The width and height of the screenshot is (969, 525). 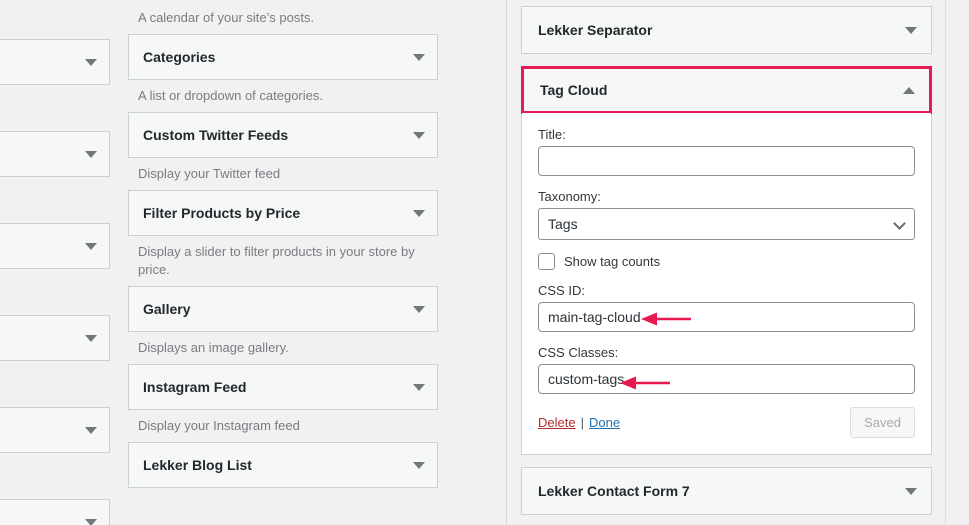 I want to click on delete-link: Delete, so click(x=557, y=422).